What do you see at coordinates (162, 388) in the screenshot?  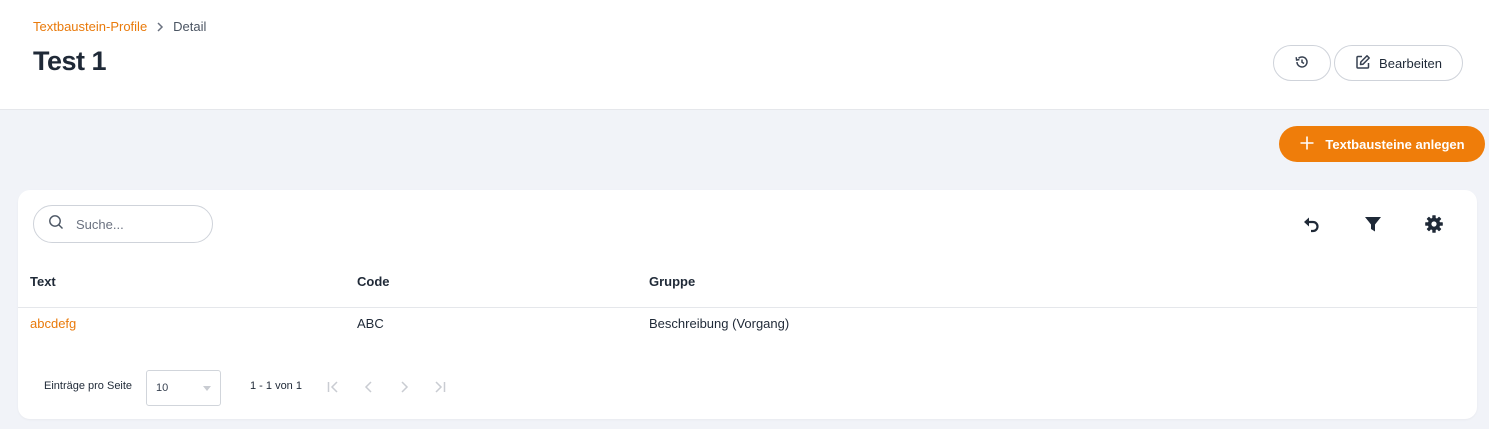 I see `rows-per-page-value: 10` at bounding box center [162, 388].